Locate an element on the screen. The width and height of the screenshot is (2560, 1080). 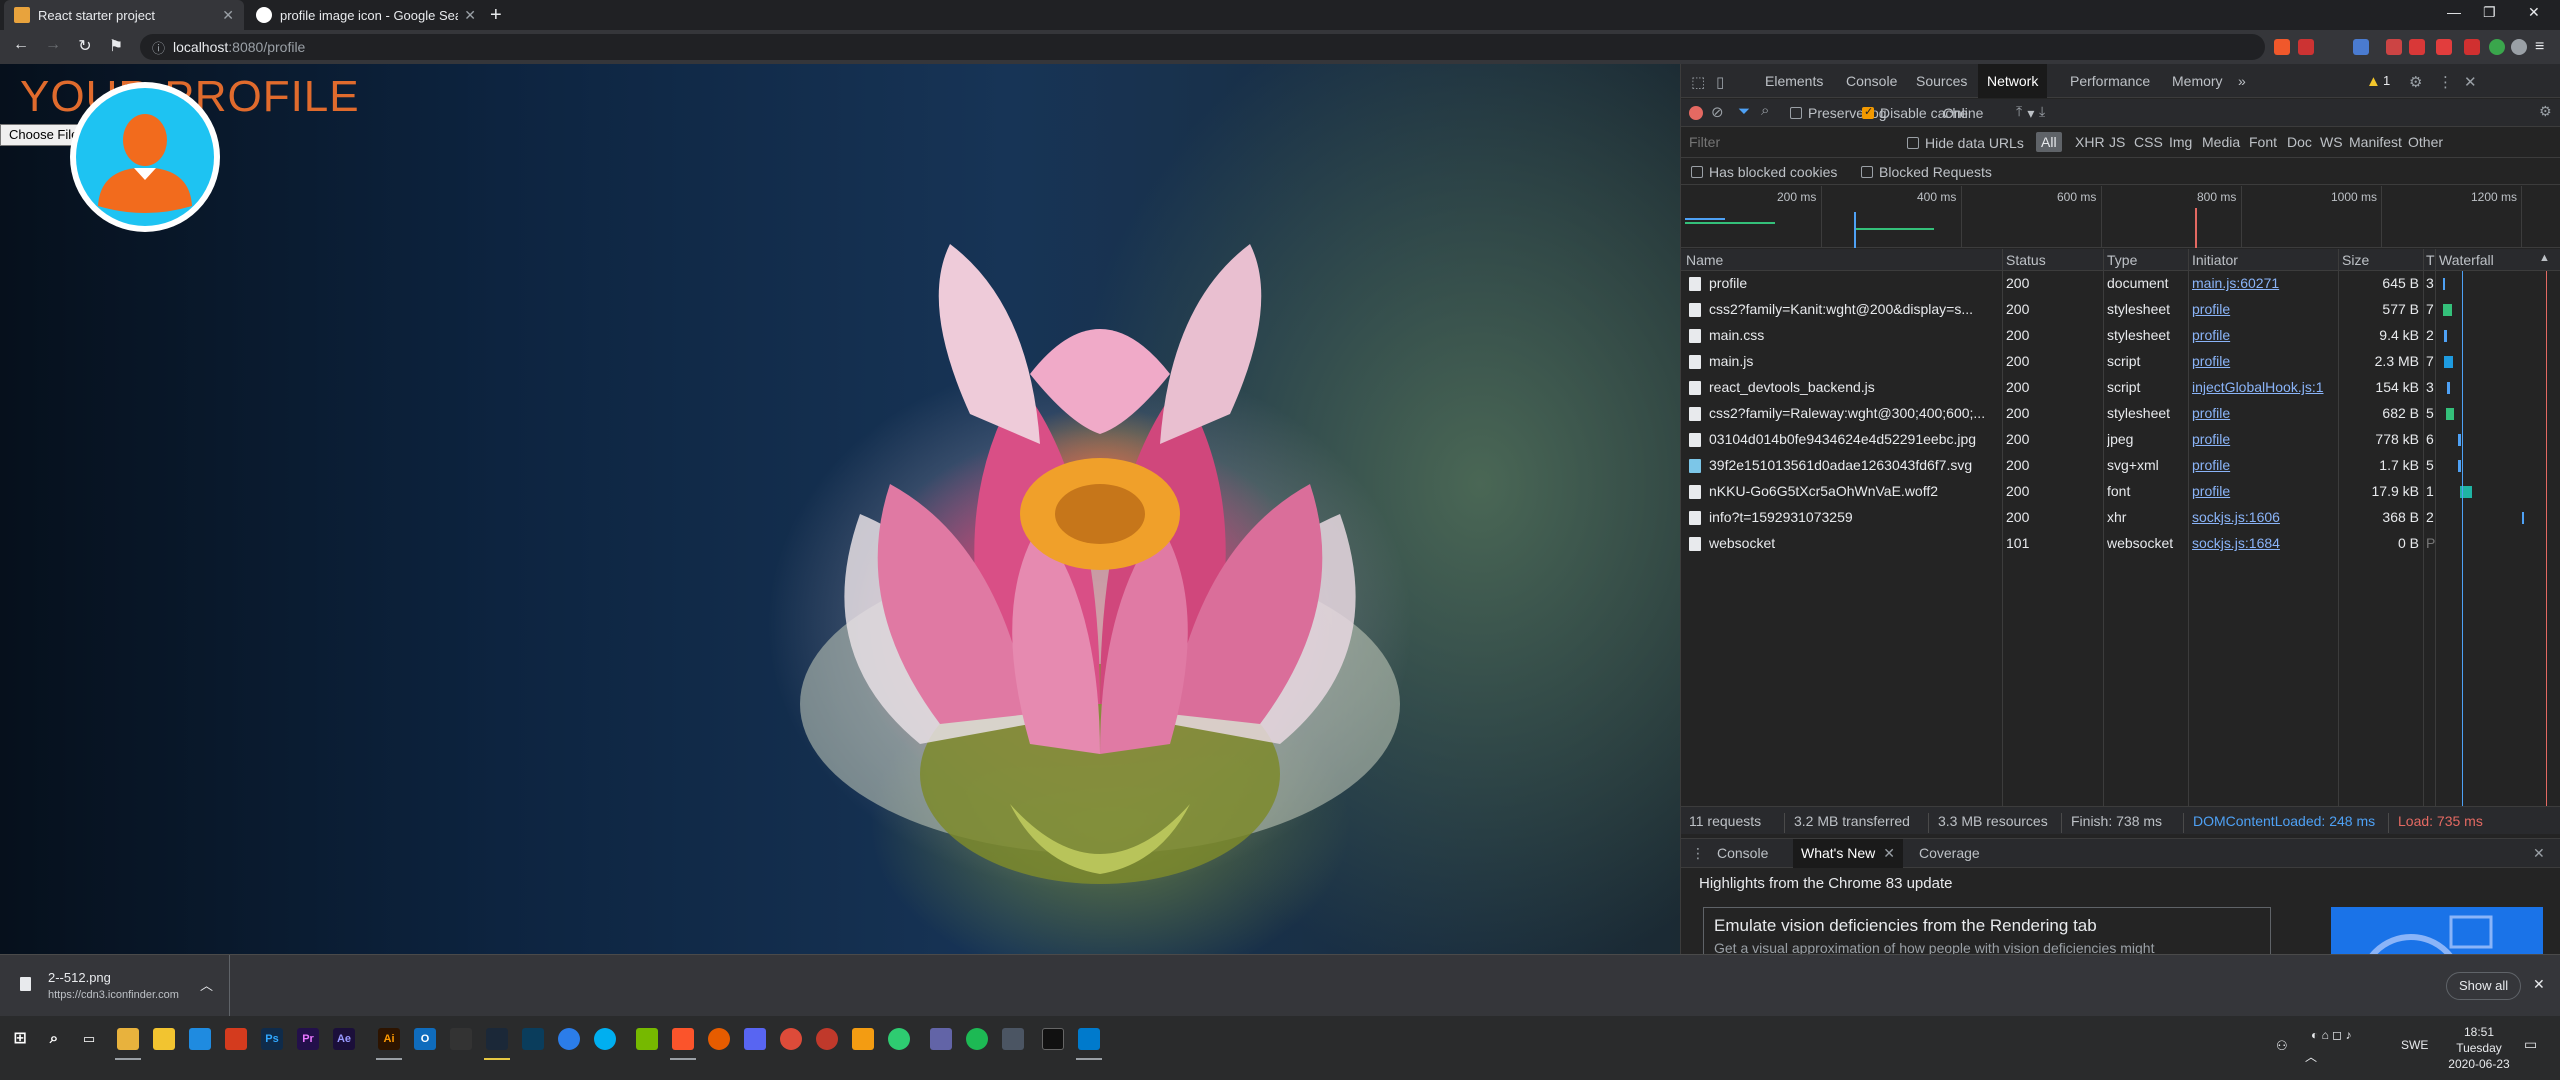
type-filter-font: Font is located at coordinates (2263, 142).